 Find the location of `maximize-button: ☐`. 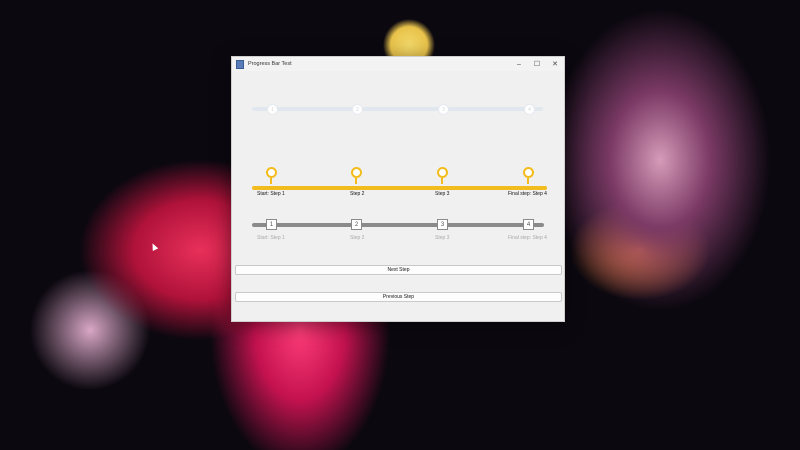

maximize-button: ☐ is located at coordinates (537, 64).